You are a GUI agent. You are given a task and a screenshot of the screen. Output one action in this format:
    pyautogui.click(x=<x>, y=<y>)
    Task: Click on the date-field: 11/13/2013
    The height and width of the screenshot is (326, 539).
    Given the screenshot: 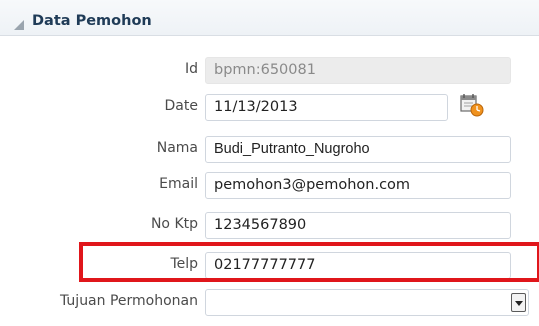 What is the action you would take?
    pyautogui.click(x=326, y=107)
    